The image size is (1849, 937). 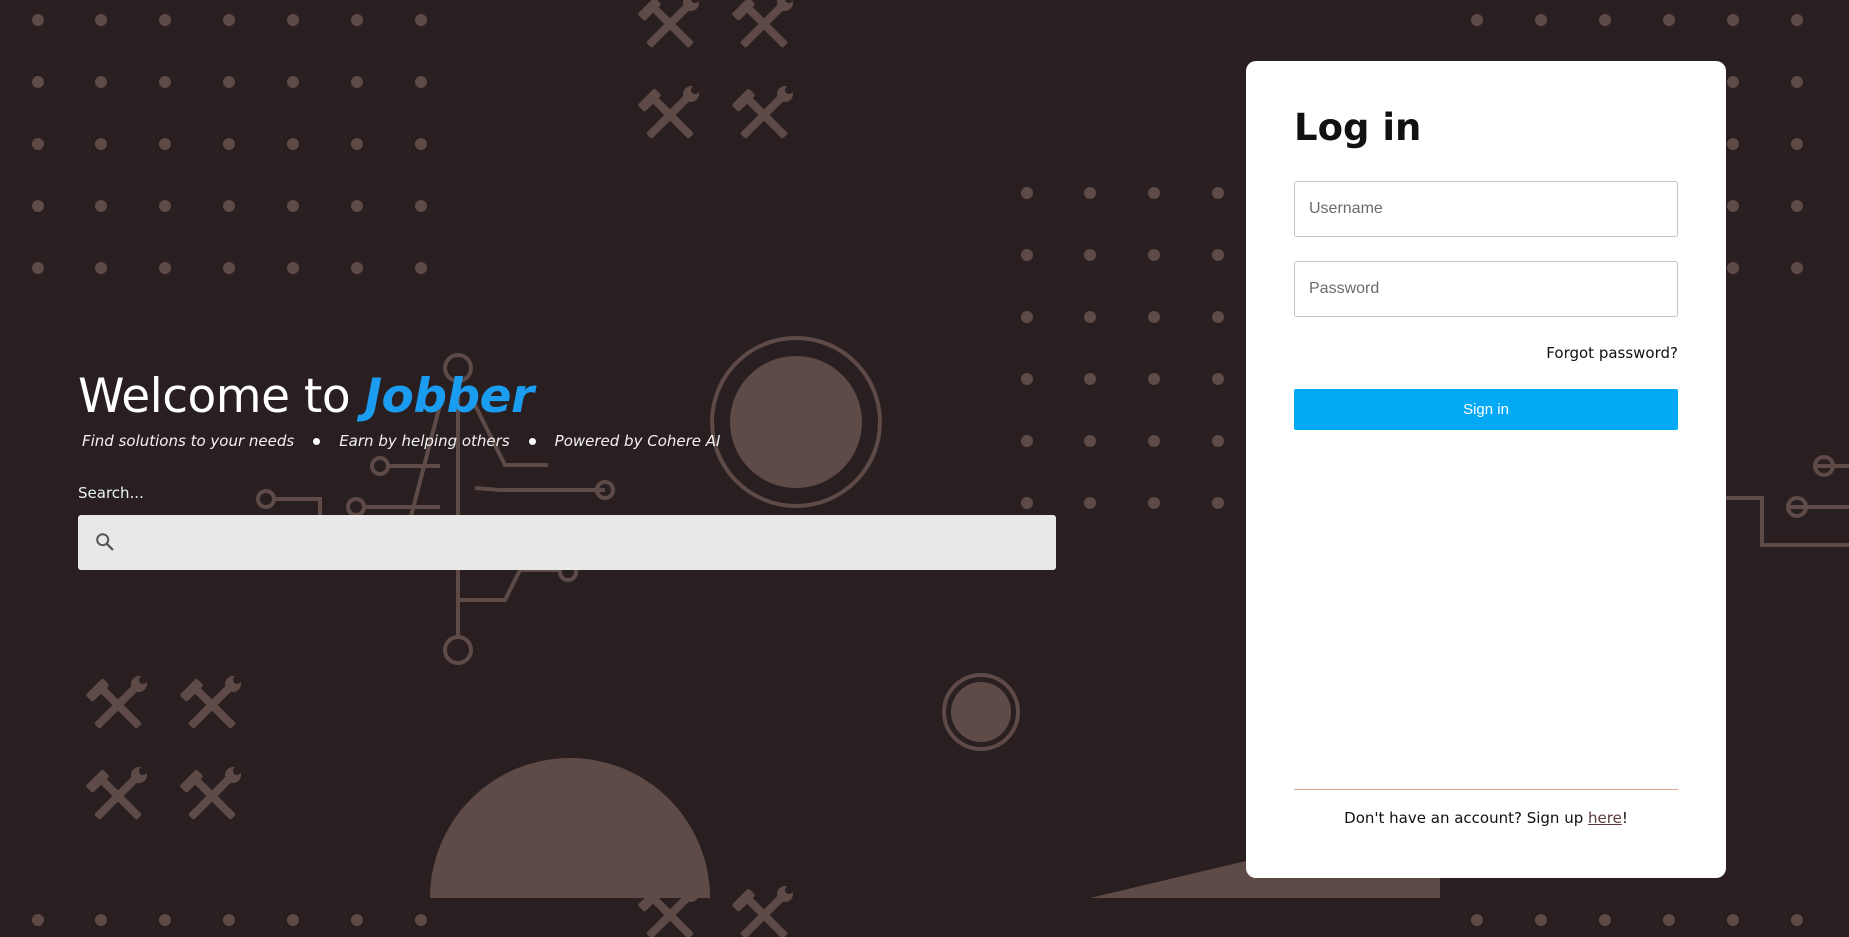 I want to click on password-field, so click(x=1486, y=289).